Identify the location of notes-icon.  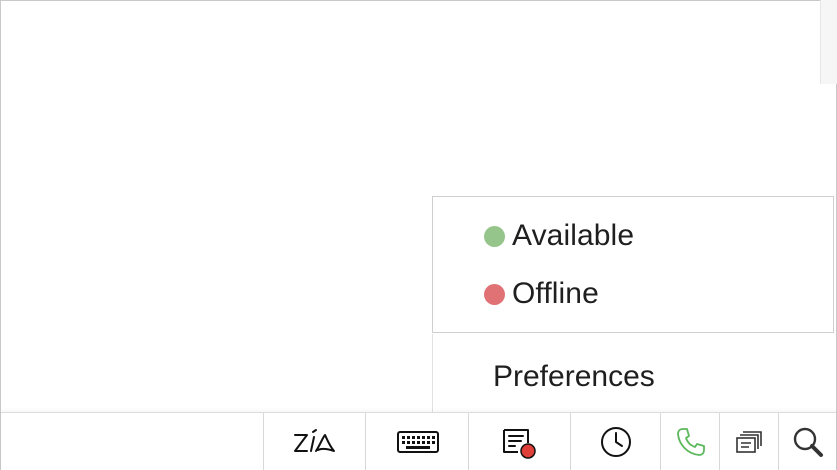
(519, 443).